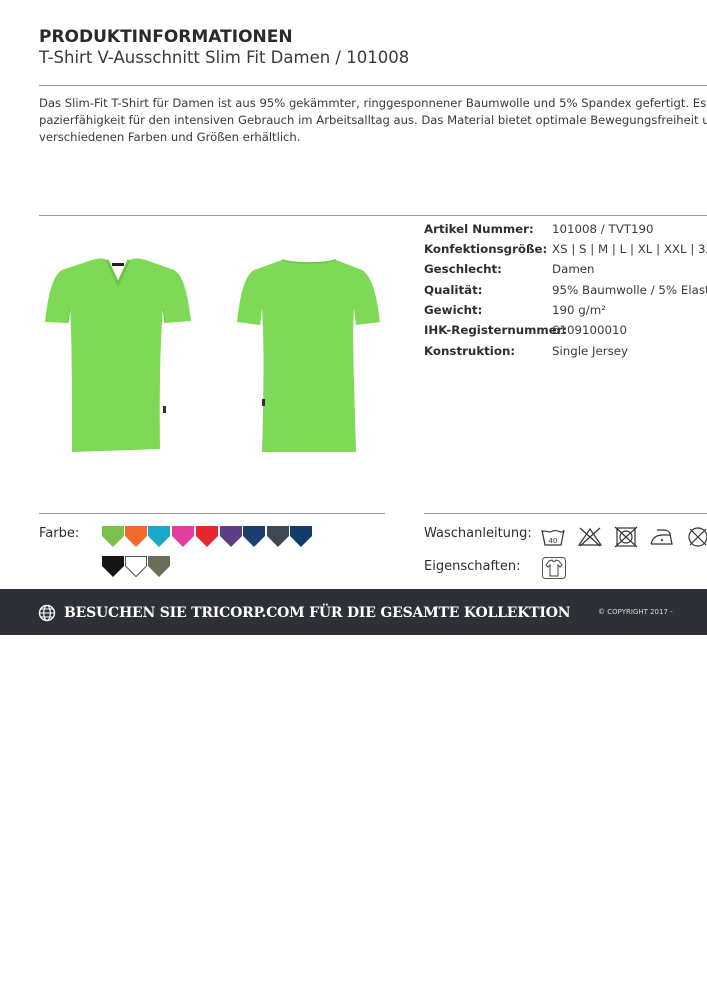 The height and width of the screenshot is (1000, 707). Describe the element at coordinates (661, 537) in the screenshot. I see `iron-low-icon` at that location.